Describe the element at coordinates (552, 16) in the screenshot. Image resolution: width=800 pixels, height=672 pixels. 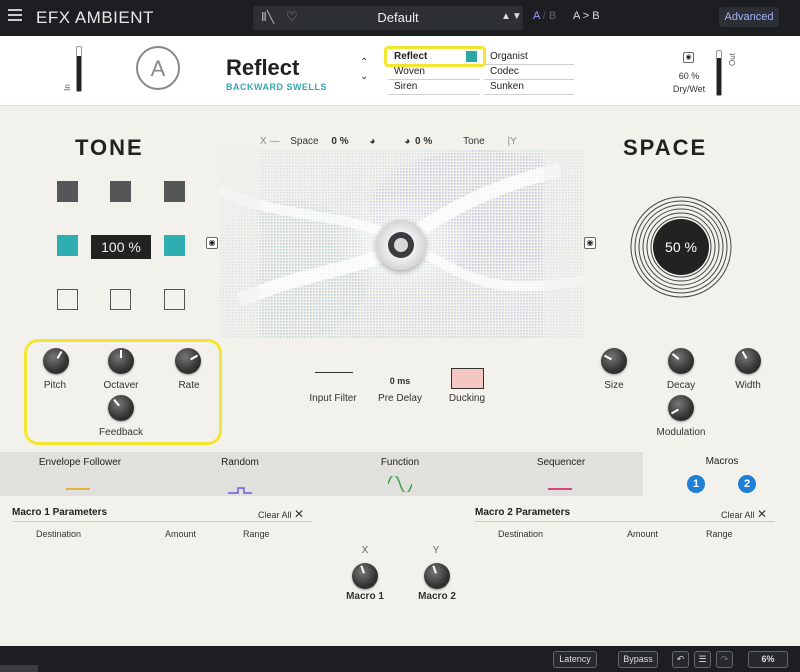
I see `ab-b: B` at that location.